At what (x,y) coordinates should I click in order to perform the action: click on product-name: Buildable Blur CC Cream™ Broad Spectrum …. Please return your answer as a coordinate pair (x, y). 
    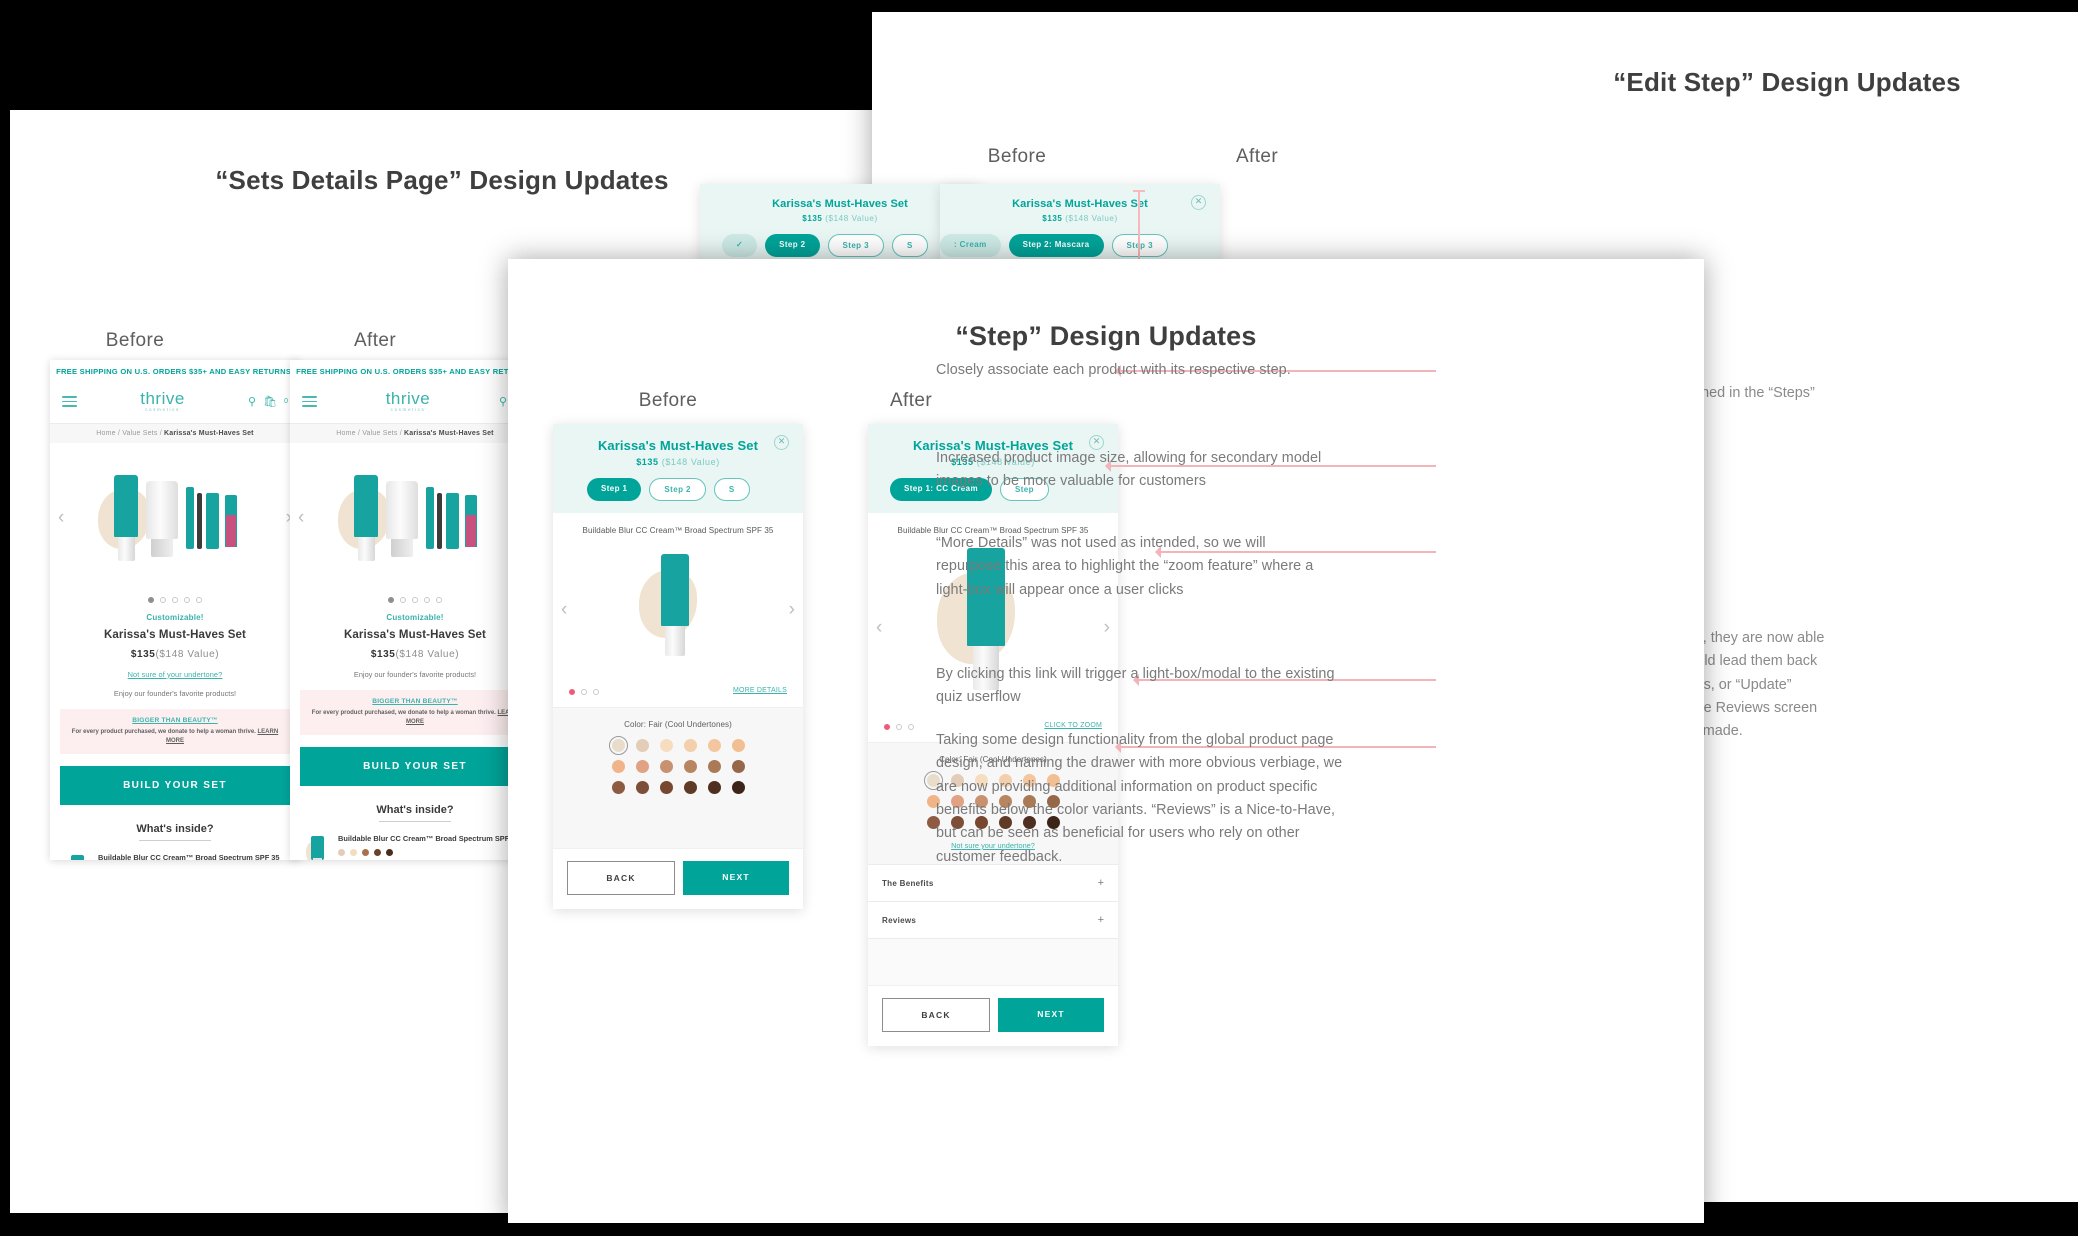
    Looking at the image, I should click on (678, 530).